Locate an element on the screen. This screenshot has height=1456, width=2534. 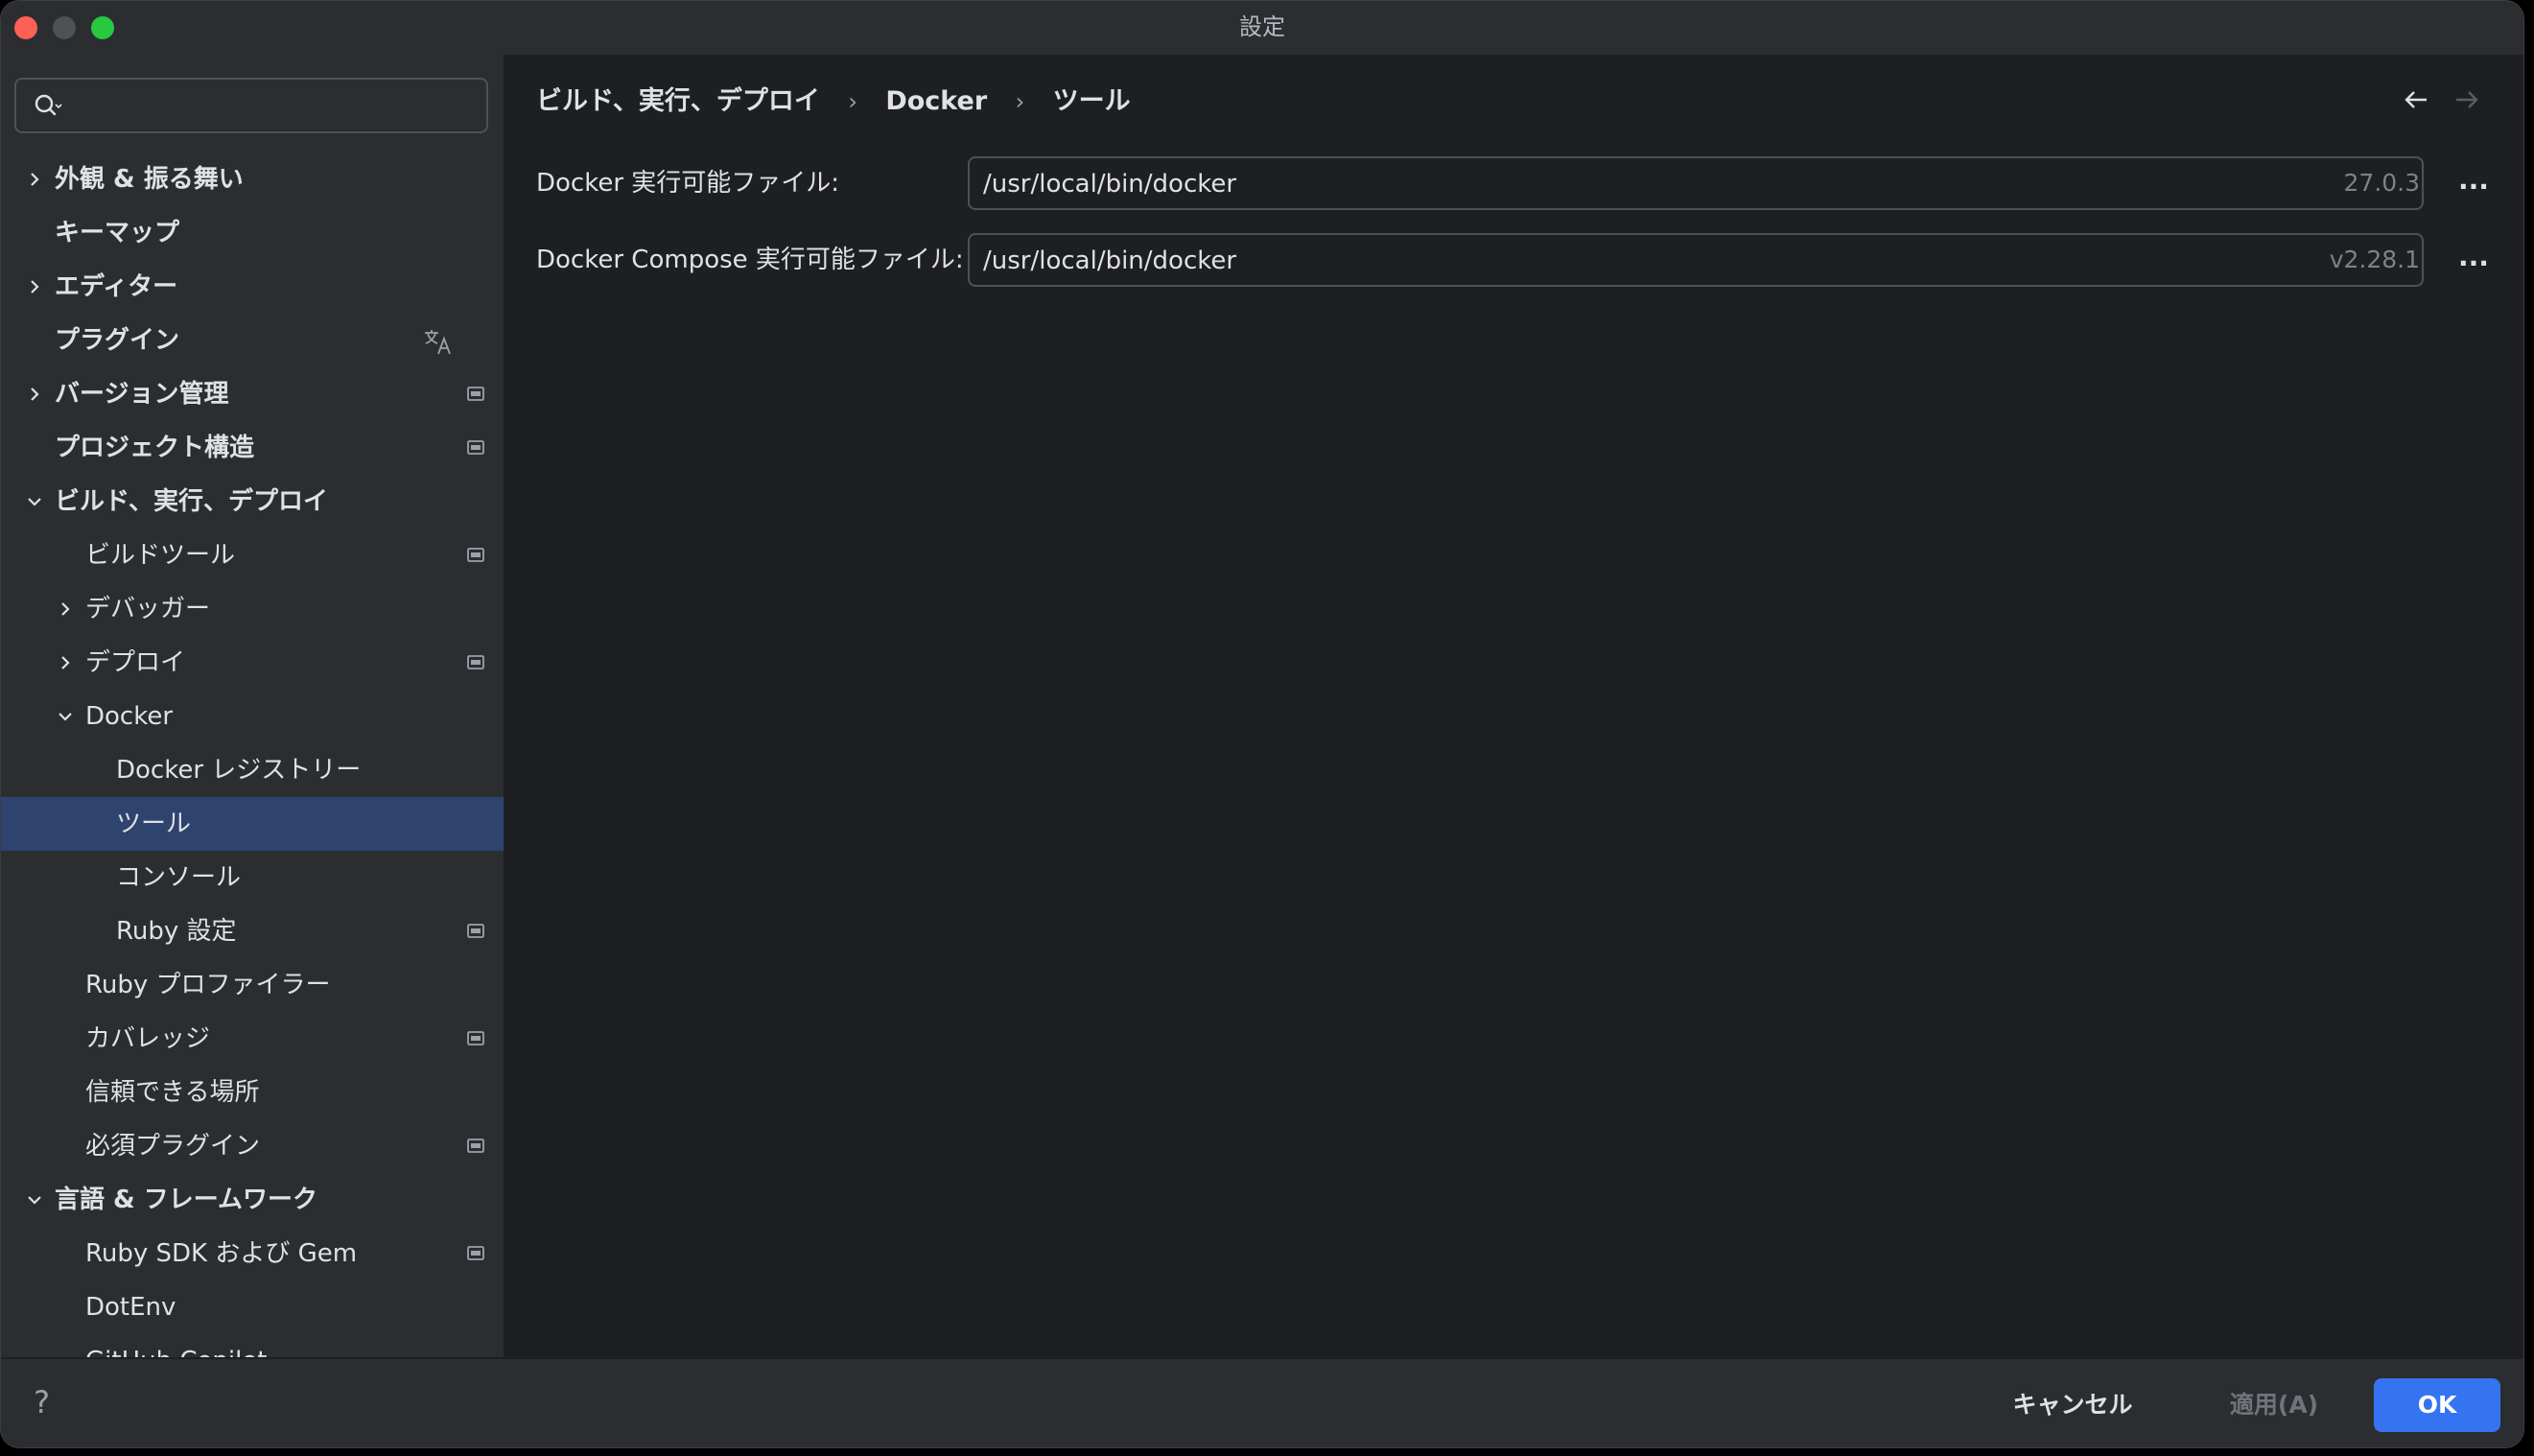
sidebar-item-label: Ruby 設定 is located at coordinates (177, 932).